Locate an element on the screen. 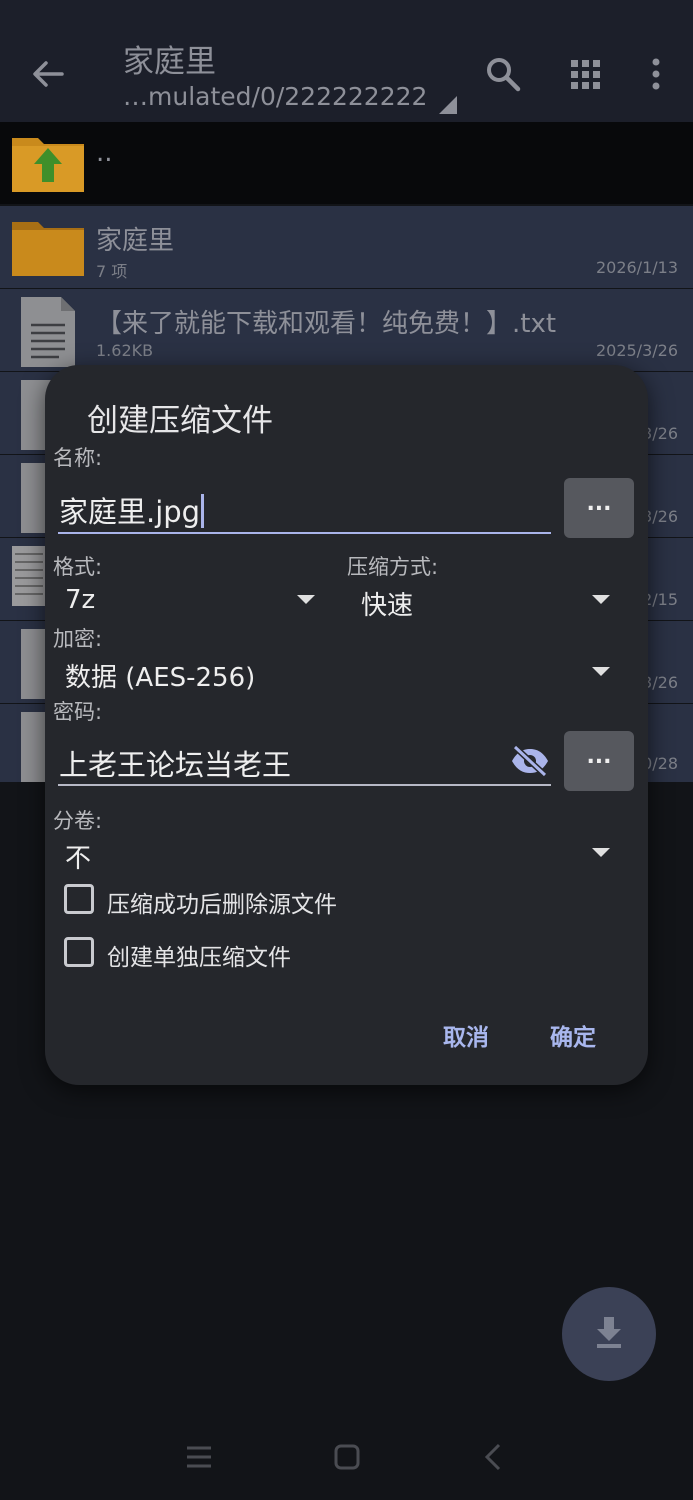 The width and height of the screenshot is (693, 1500). recent-apps-icon is located at coordinates (199, 1457).